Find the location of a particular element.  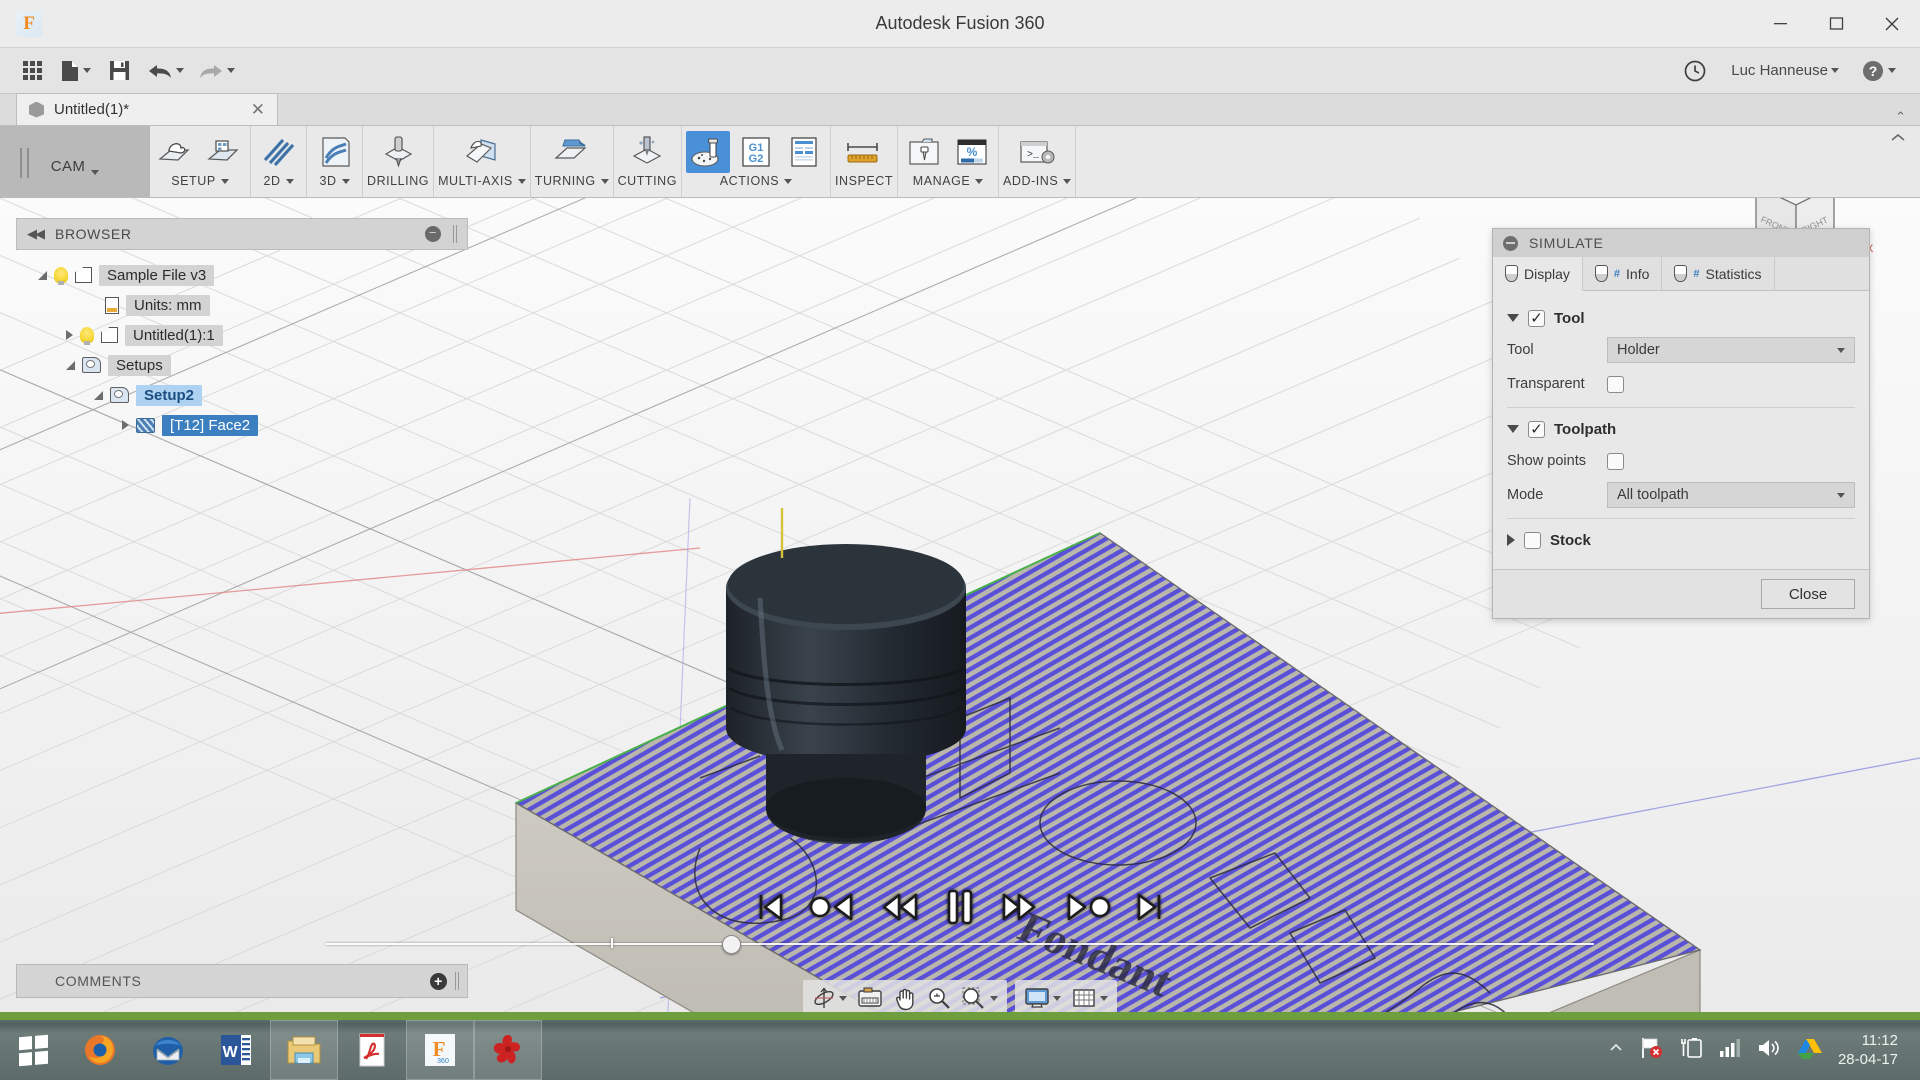

chevron-up-icon: ⌃ is located at coordinates (1907, 117).